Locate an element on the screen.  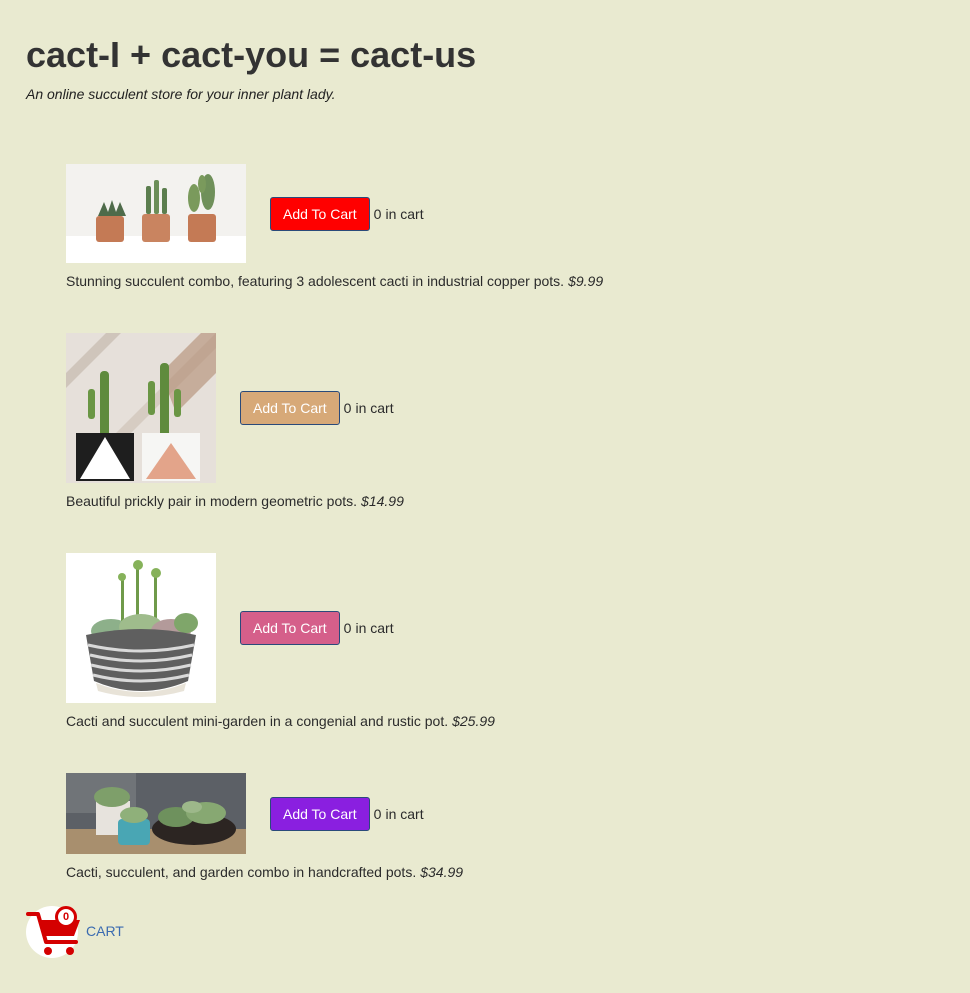
cart-badge: 0 is located at coordinates (66, 917).